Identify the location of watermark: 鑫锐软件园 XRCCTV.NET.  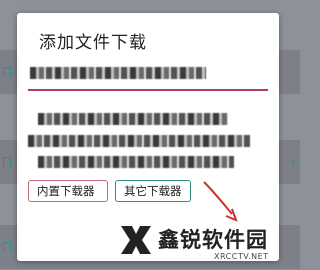
(208, 243).